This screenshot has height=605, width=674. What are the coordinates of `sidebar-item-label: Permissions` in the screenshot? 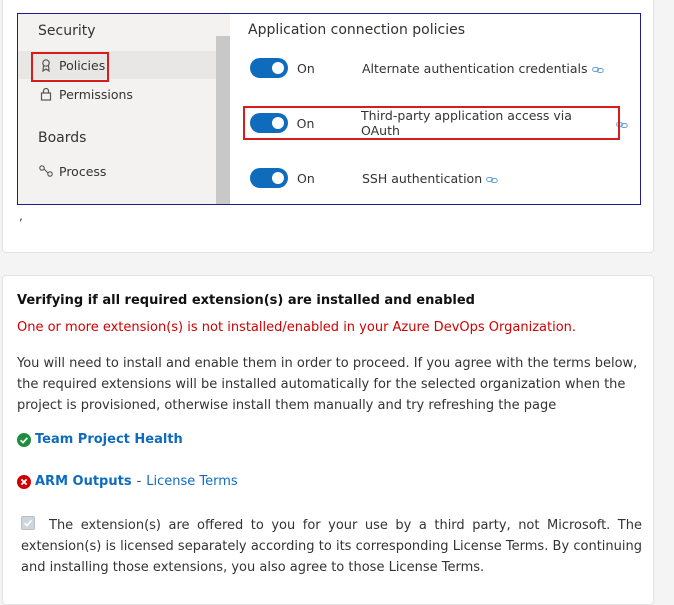 It's located at (96, 94).